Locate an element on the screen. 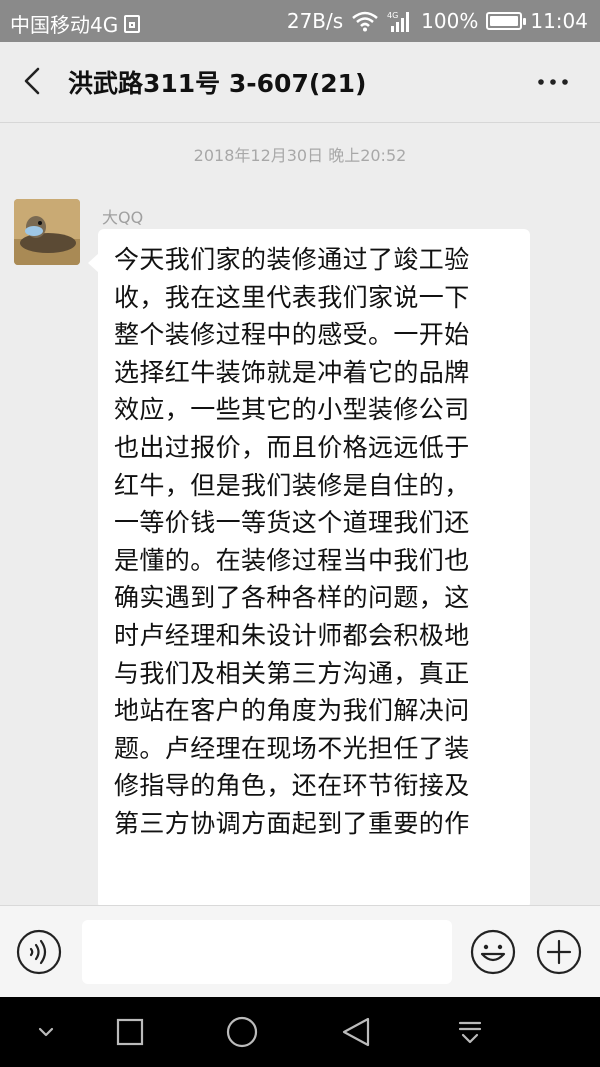  input-bar is located at coordinates (300, 951).